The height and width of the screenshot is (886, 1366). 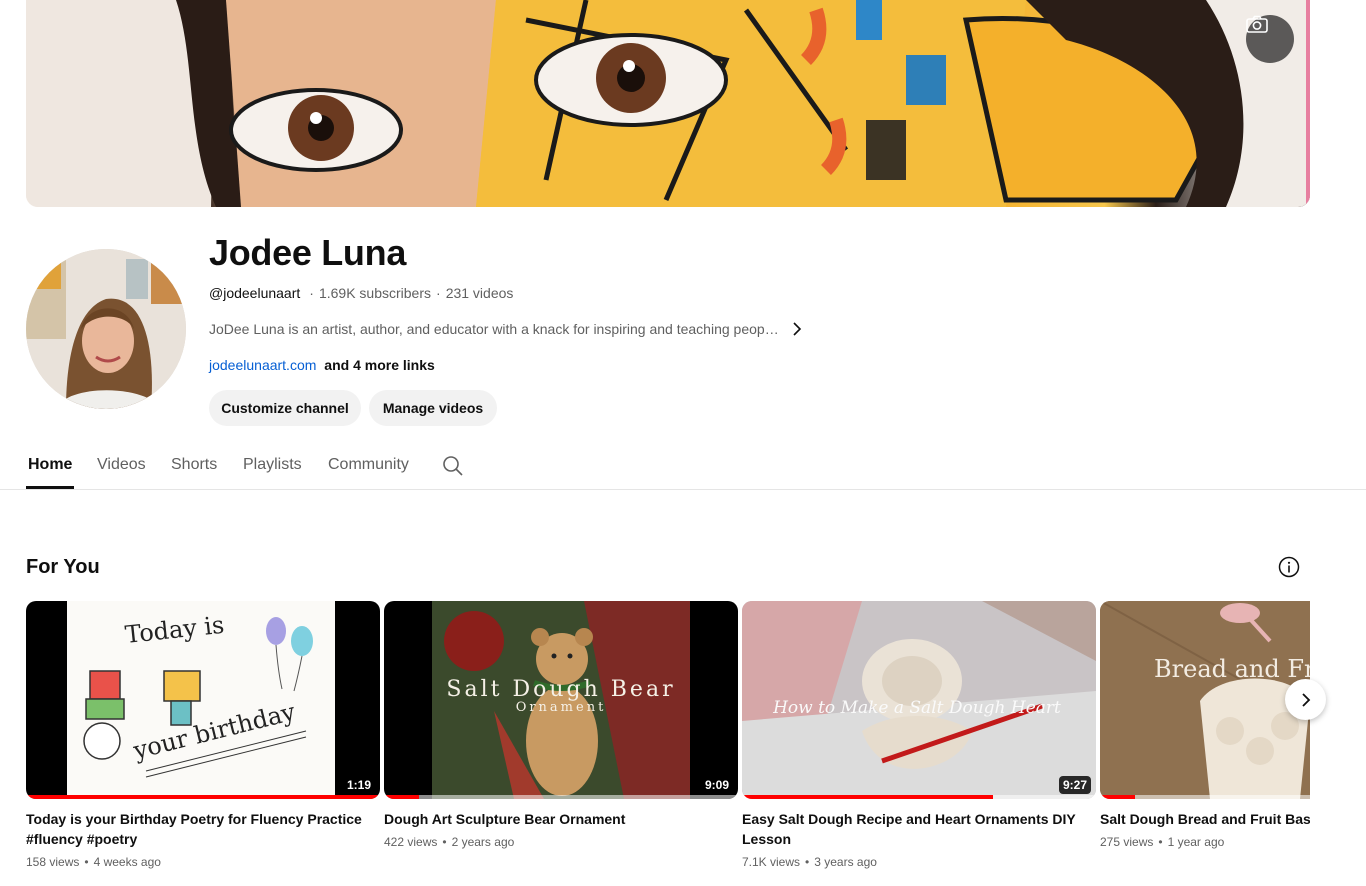 I want to click on info-icon, so click(x=1289, y=567).